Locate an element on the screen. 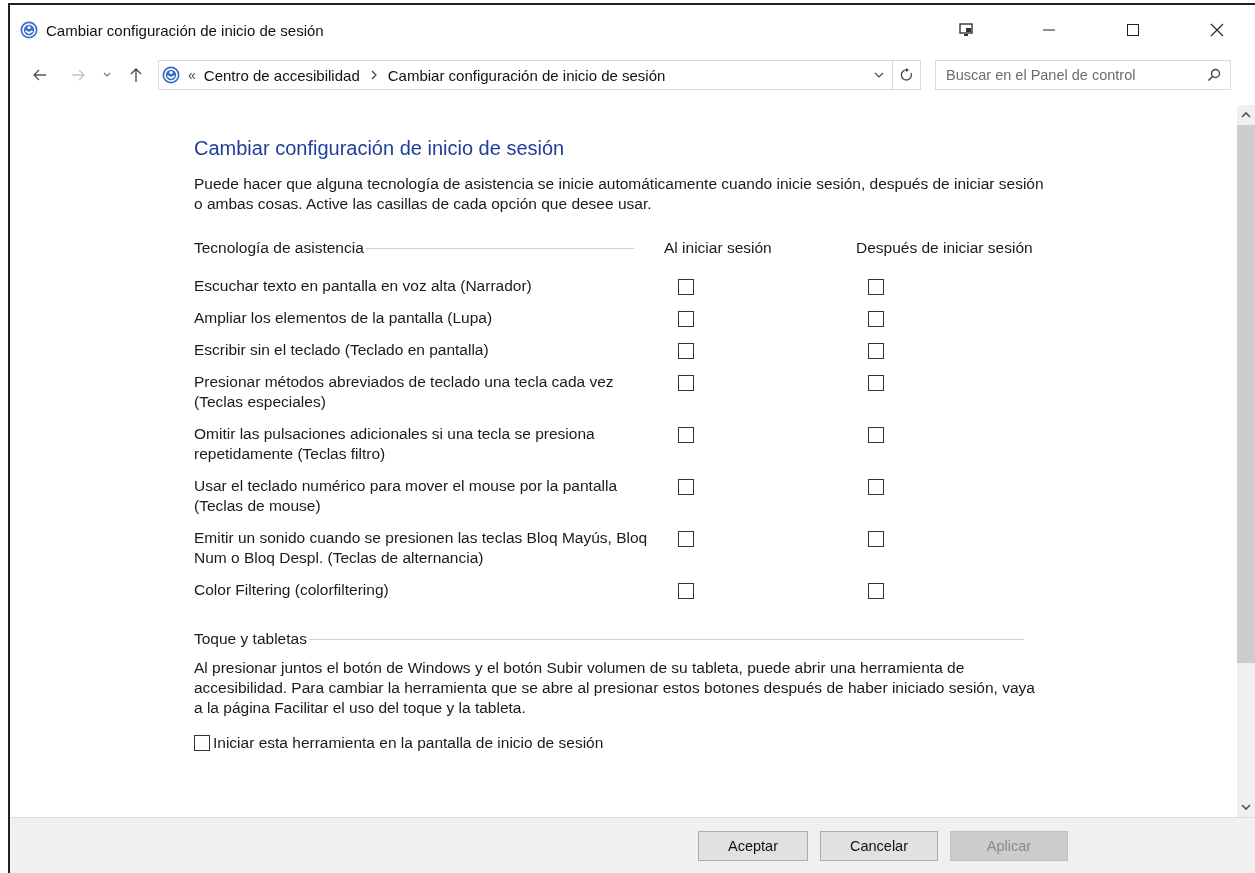  intro-text: Puede hacer que alguna tecnología de asistencia se inicie automáticamente cuando inicie sesión, después de iniciar sesión o ambas cosas. Active las casillas de cada opción que desee usar. is located at coordinates (619, 194).